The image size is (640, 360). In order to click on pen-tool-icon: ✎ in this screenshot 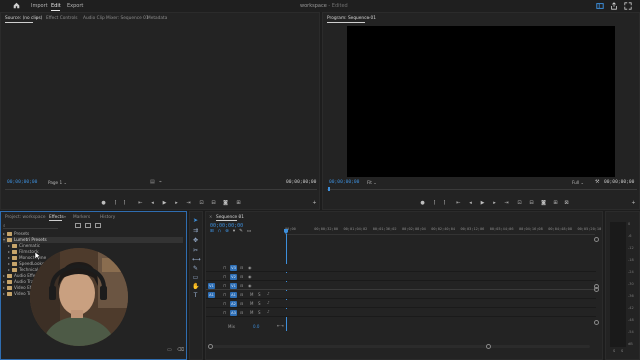, I will do `click(195, 268)`.